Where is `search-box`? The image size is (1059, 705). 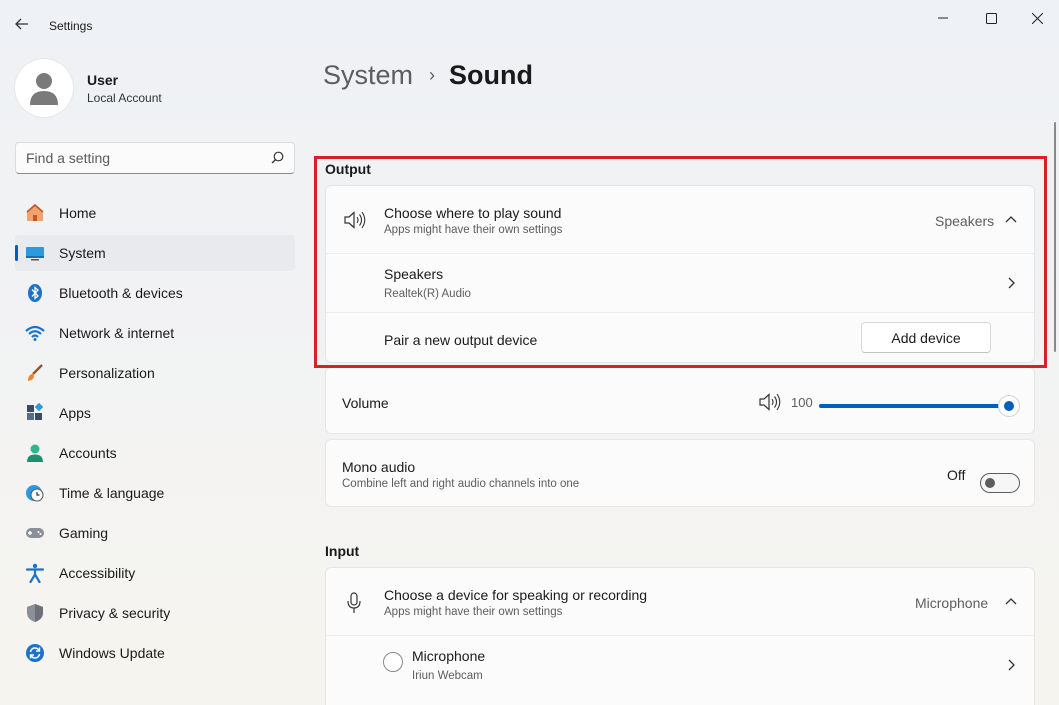
search-box is located at coordinates (155, 158).